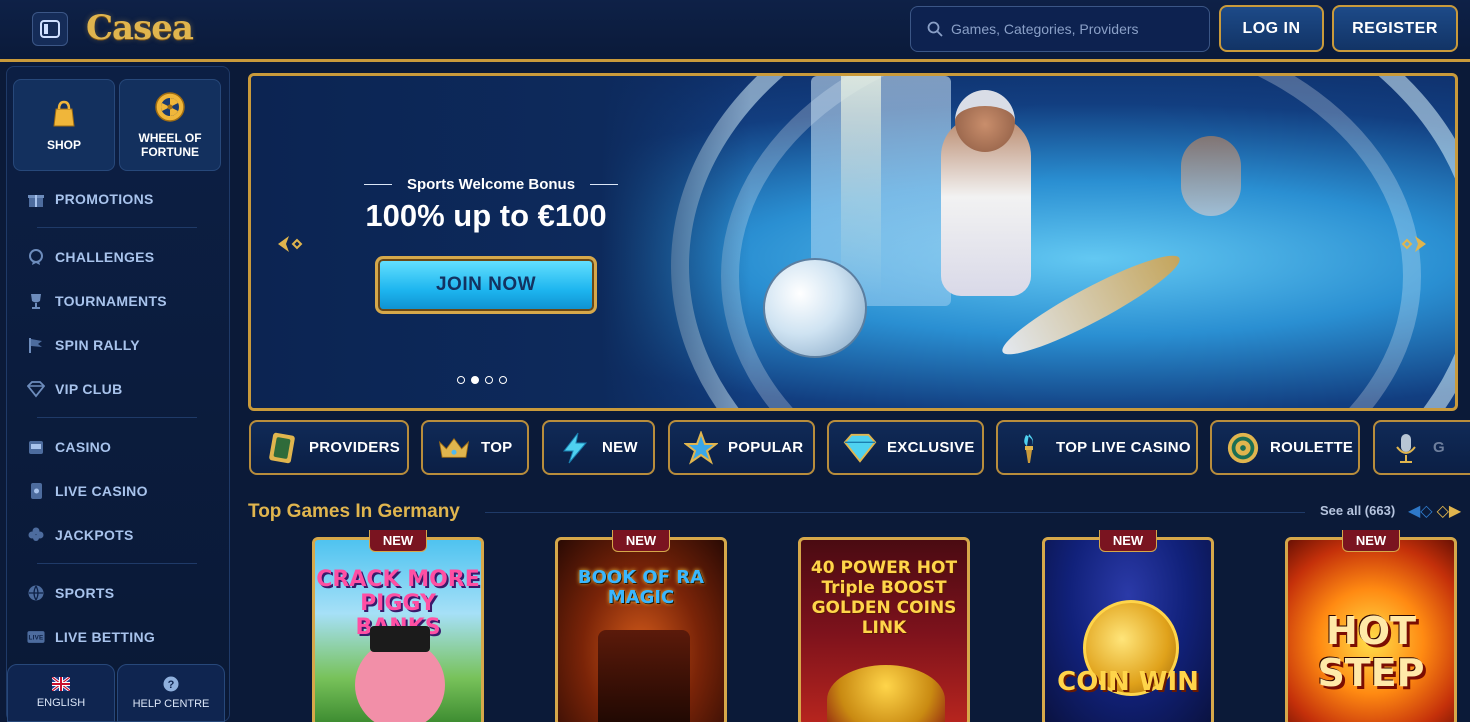 The height and width of the screenshot is (722, 1470). I want to click on game-card: COIN WIN, so click(1128, 629).